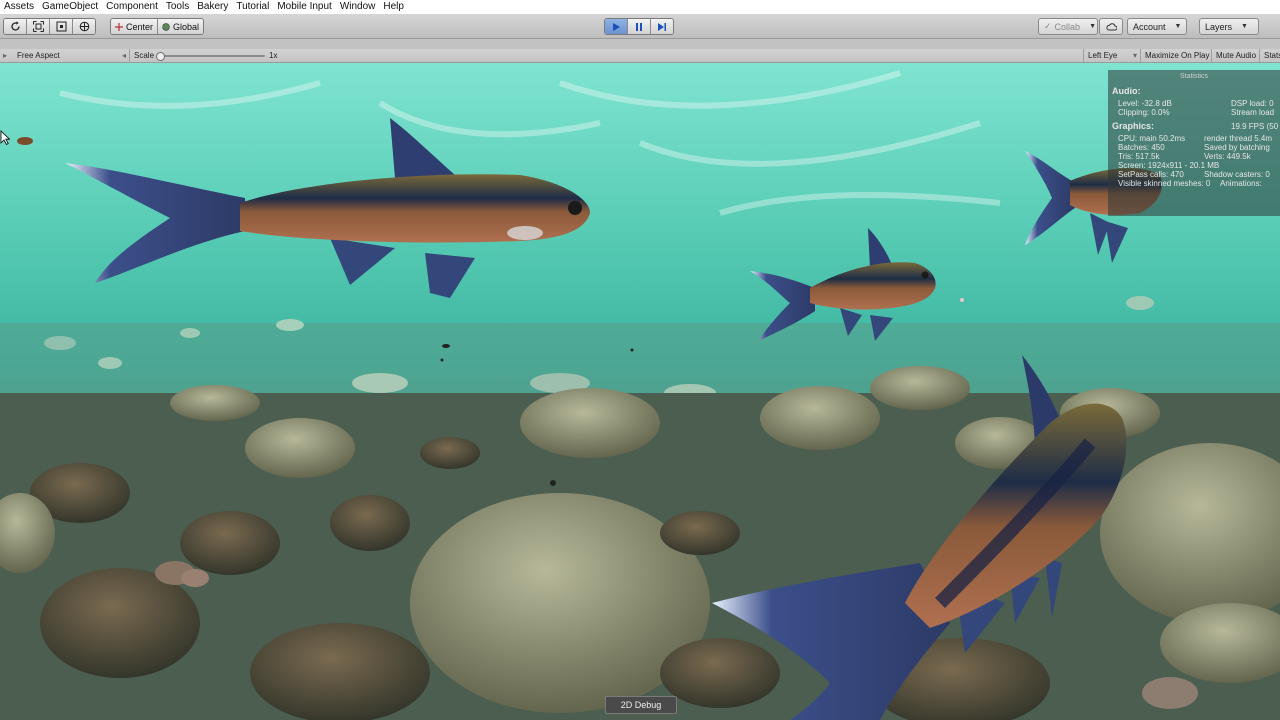 This screenshot has width=1280, height=720. I want to click on account-dropdown: Account ▼, so click(1157, 26).